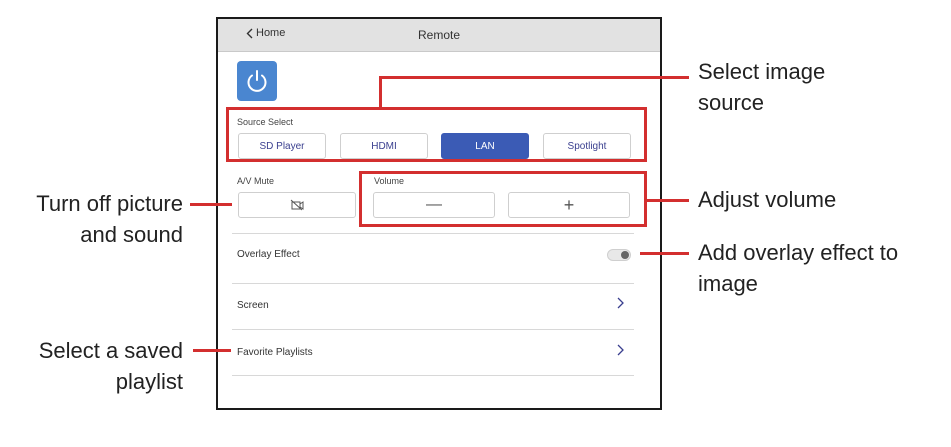  Describe the element at coordinates (728, 283) in the screenshot. I see `callout-line: image` at that location.